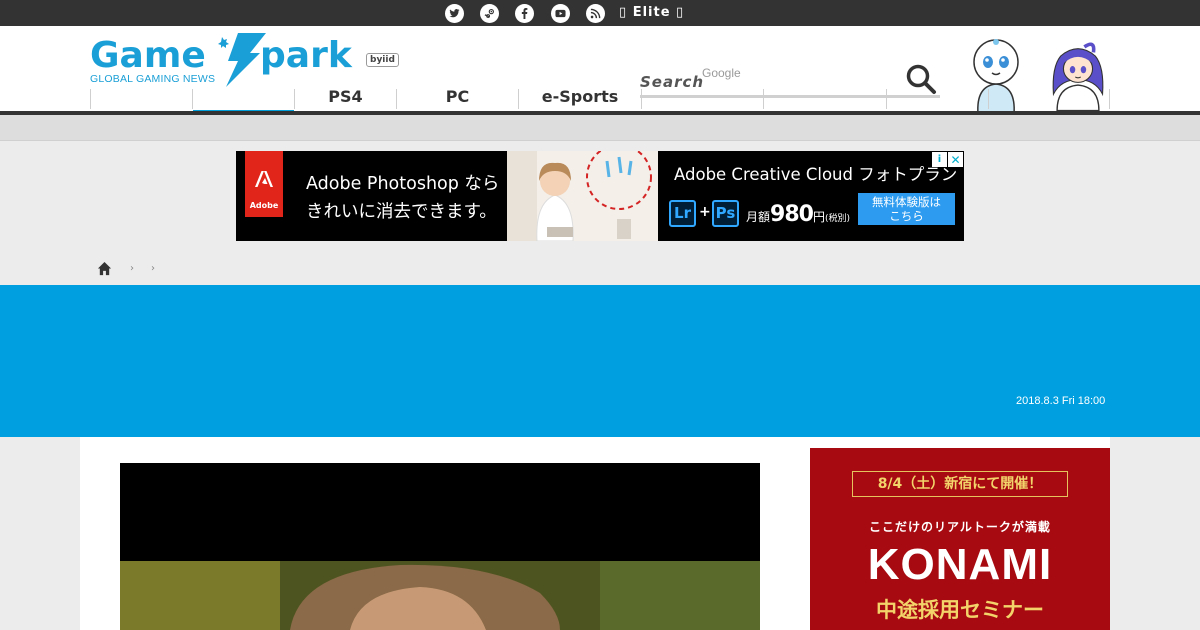  What do you see at coordinates (264, 205) in the screenshot?
I see `adobe-brand: Adobe` at bounding box center [264, 205].